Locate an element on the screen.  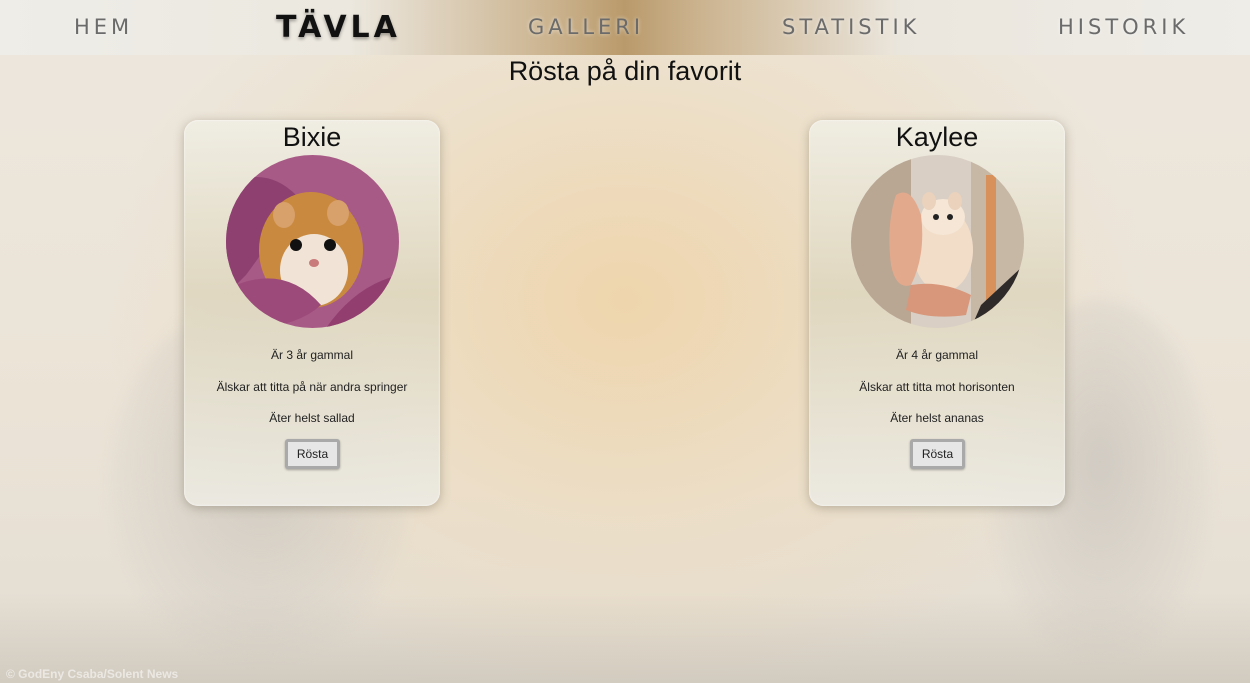
nav-item-tavla: TÄVLA is located at coordinates (338, 27).